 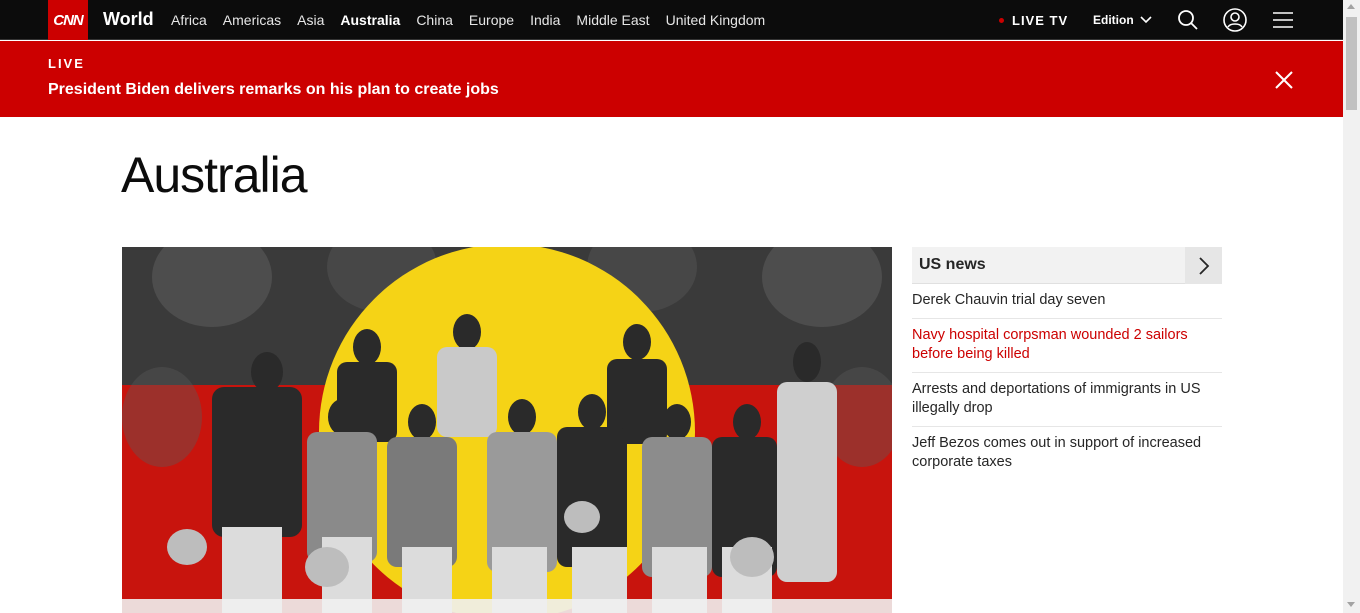 I want to click on nav-link-middle-east: Middle East, so click(x=612, y=20).